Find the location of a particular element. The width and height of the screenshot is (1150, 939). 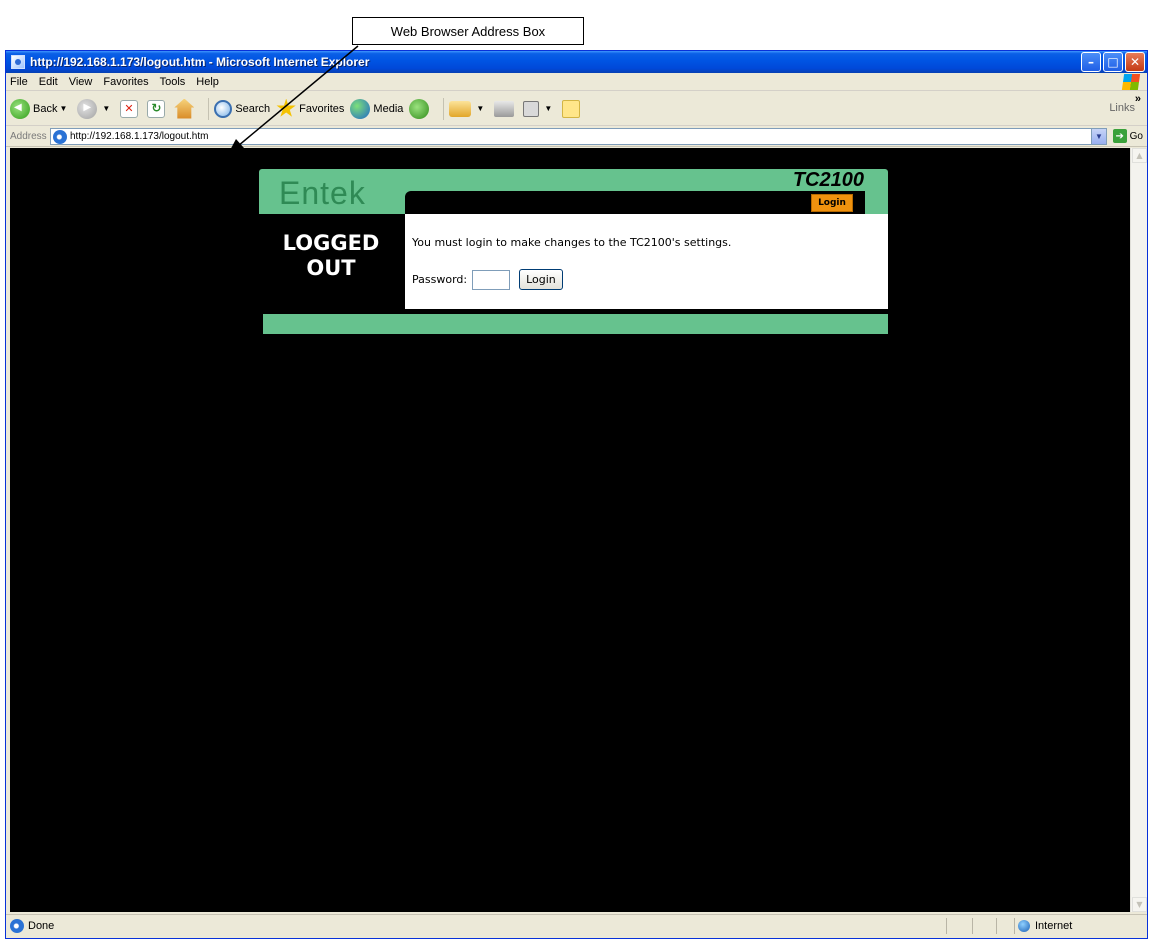

annotation-label: Web Browser Address Box is located at coordinates (468, 31).